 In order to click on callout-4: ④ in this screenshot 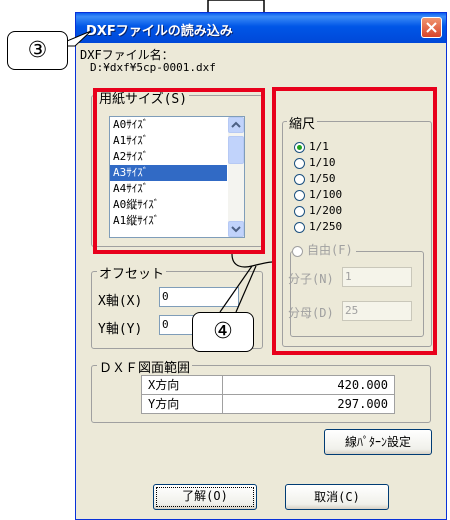, I will do `click(223, 332)`.